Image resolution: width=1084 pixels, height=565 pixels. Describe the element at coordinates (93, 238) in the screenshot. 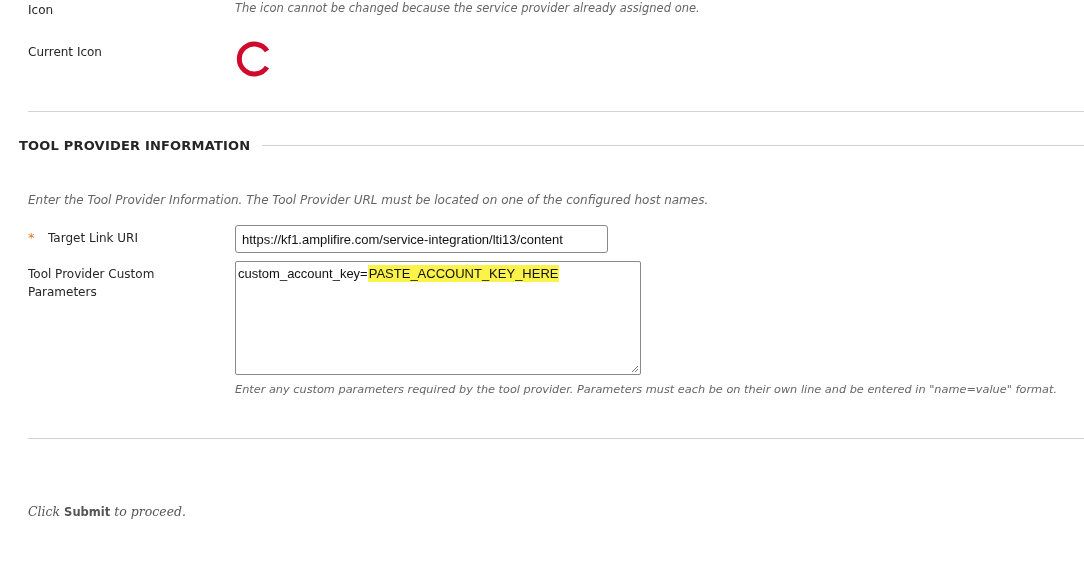

I see `field-label: Target Link URI` at that location.